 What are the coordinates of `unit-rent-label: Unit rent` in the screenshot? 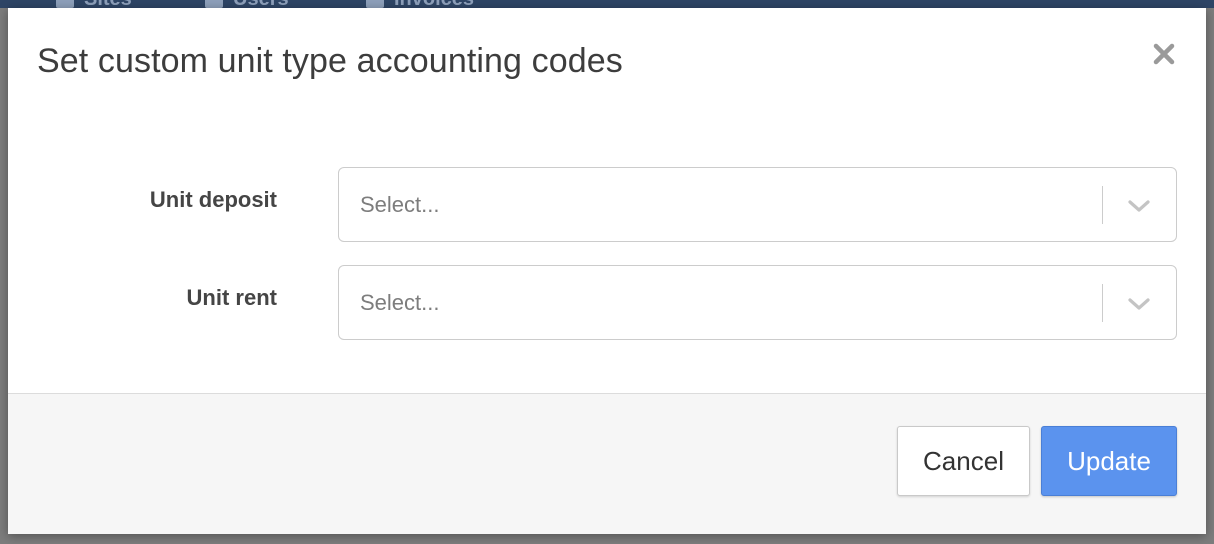 It's located at (231, 297).